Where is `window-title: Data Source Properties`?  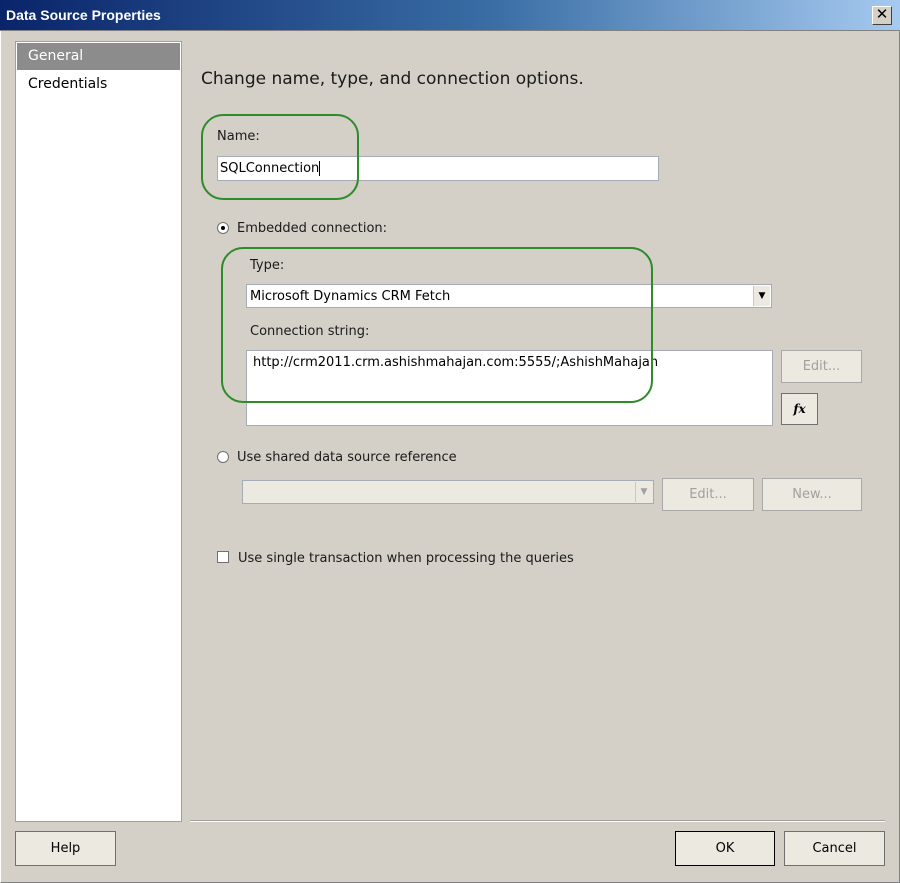
window-title: Data Source Properties is located at coordinates (83, 15).